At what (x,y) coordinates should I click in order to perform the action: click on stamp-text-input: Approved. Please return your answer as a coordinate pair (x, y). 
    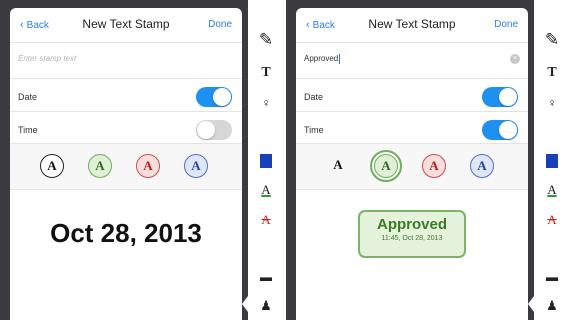
    Looking at the image, I should click on (322, 59).